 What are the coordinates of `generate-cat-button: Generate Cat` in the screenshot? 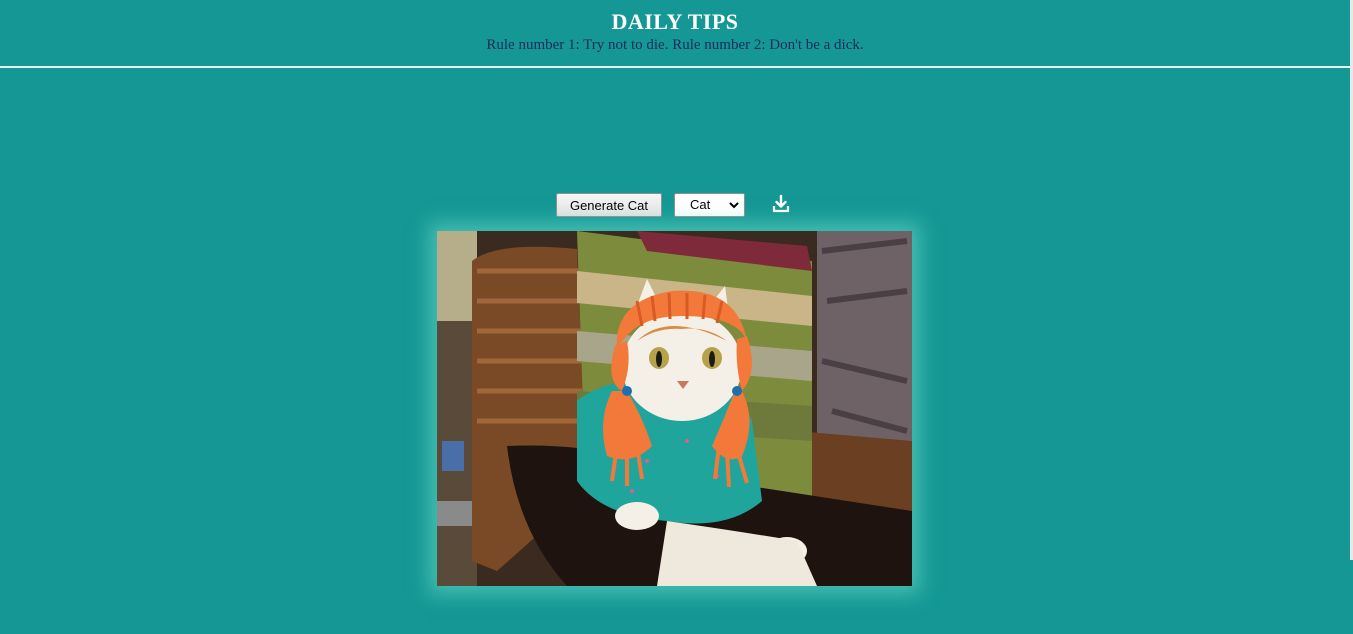 It's located at (609, 205).